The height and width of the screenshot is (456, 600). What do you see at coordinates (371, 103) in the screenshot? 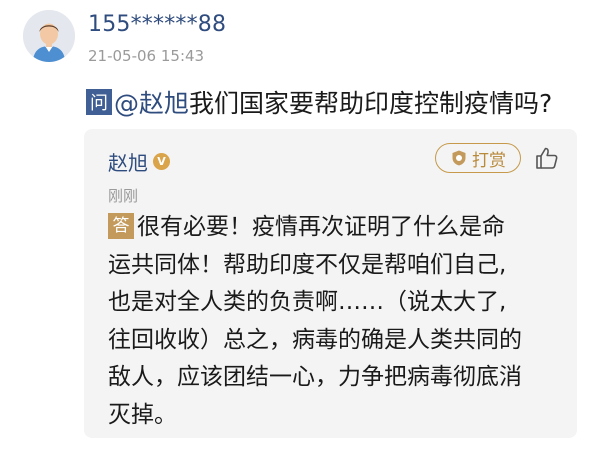
I see `question-text: 我们国家要帮助印度控制疫情吗?` at bounding box center [371, 103].